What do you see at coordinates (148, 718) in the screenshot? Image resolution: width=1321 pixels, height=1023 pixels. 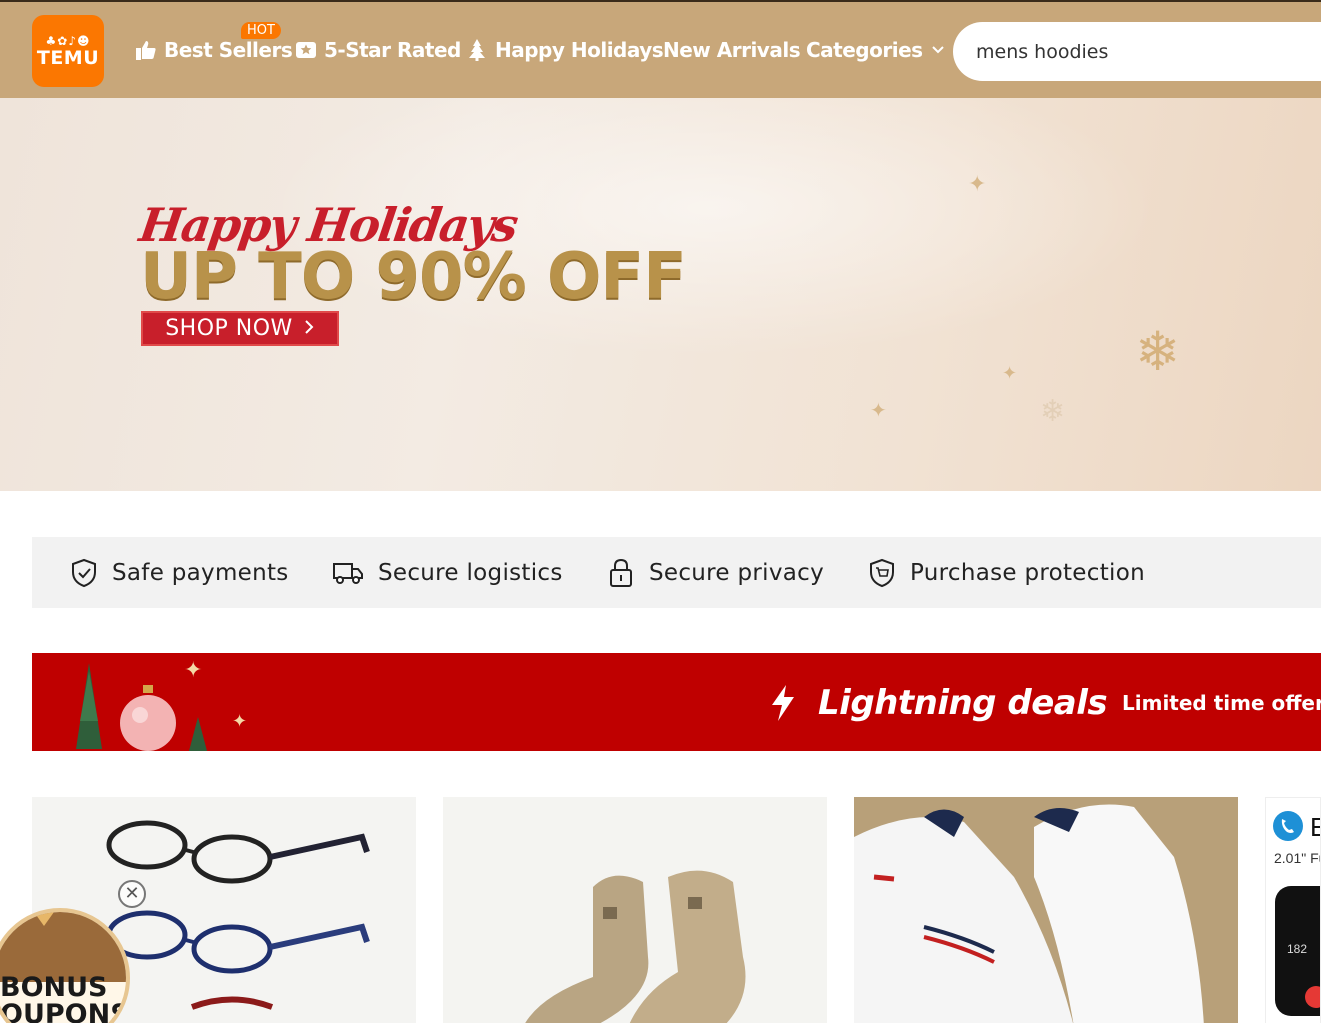 I see `ornament-decoration` at bounding box center [148, 718].